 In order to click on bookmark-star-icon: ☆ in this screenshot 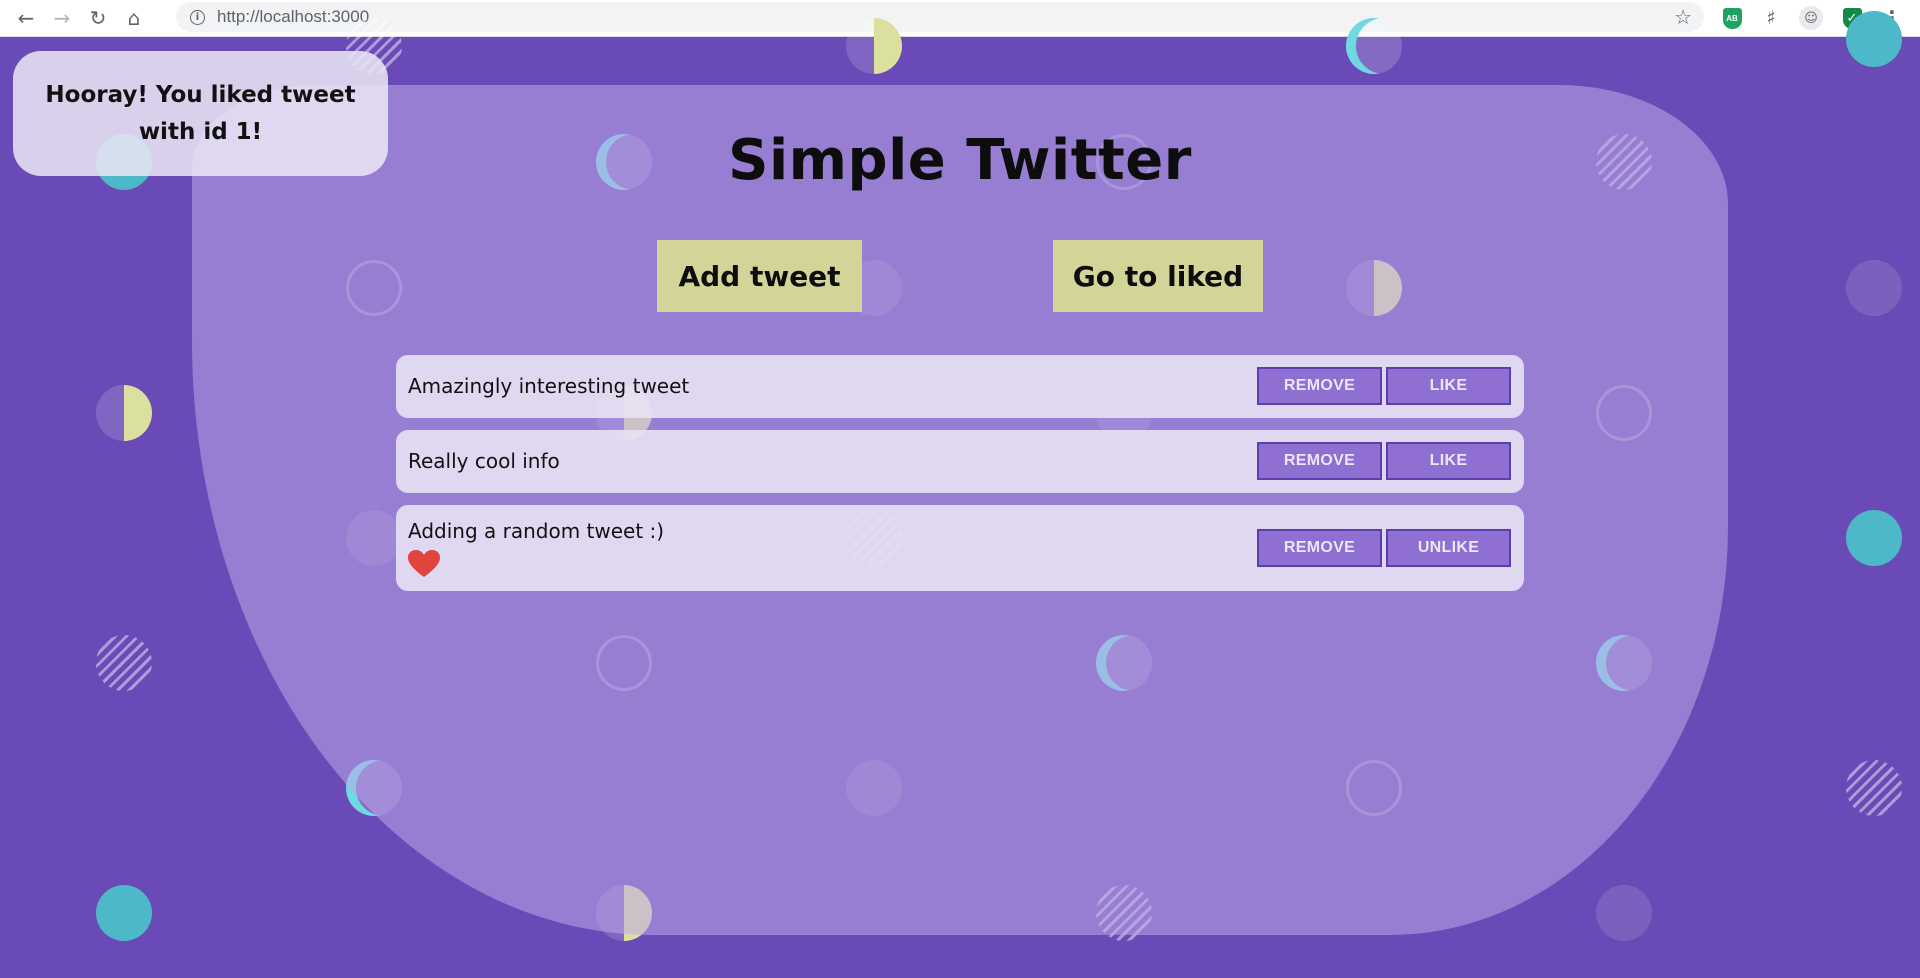, I will do `click(1683, 17)`.